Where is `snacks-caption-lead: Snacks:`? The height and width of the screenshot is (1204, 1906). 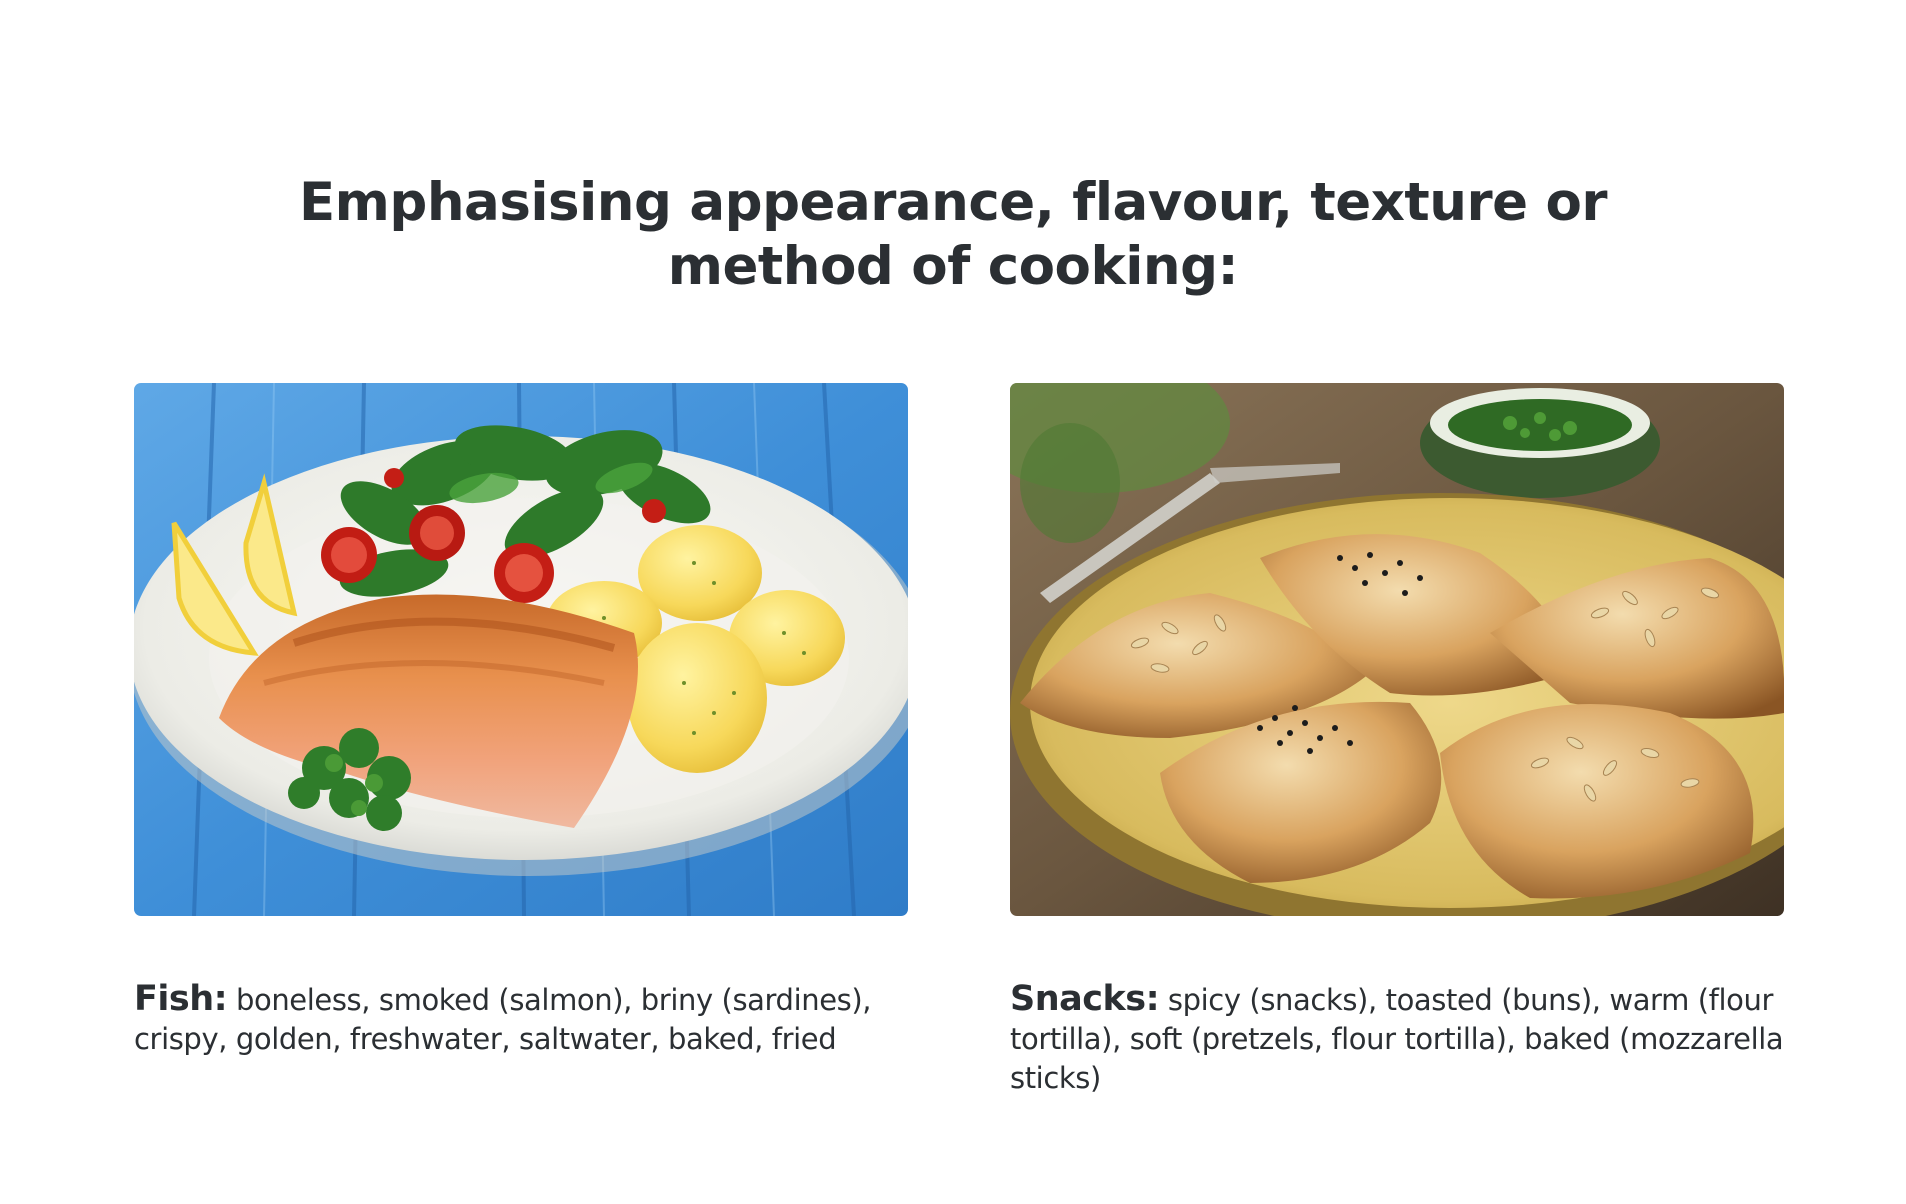 snacks-caption-lead: Snacks: is located at coordinates (1085, 999).